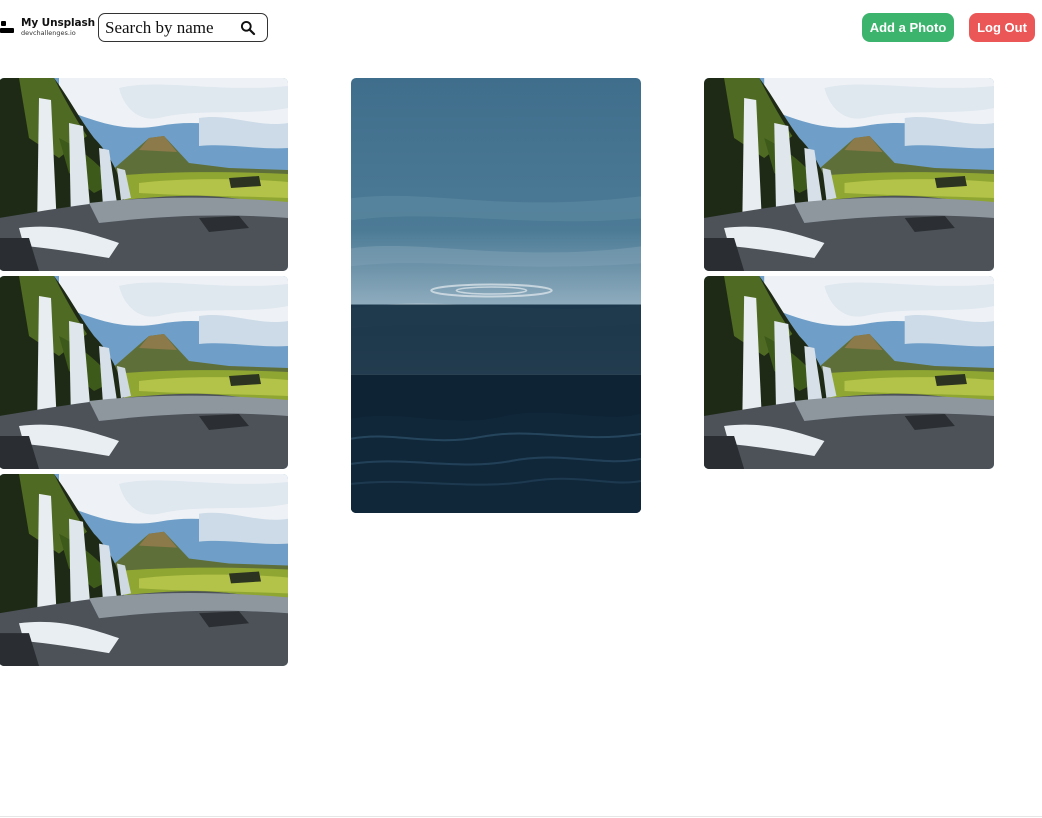  Describe the element at coordinates (8, 28) in the screenshot. I see `logo-icon` at that location.